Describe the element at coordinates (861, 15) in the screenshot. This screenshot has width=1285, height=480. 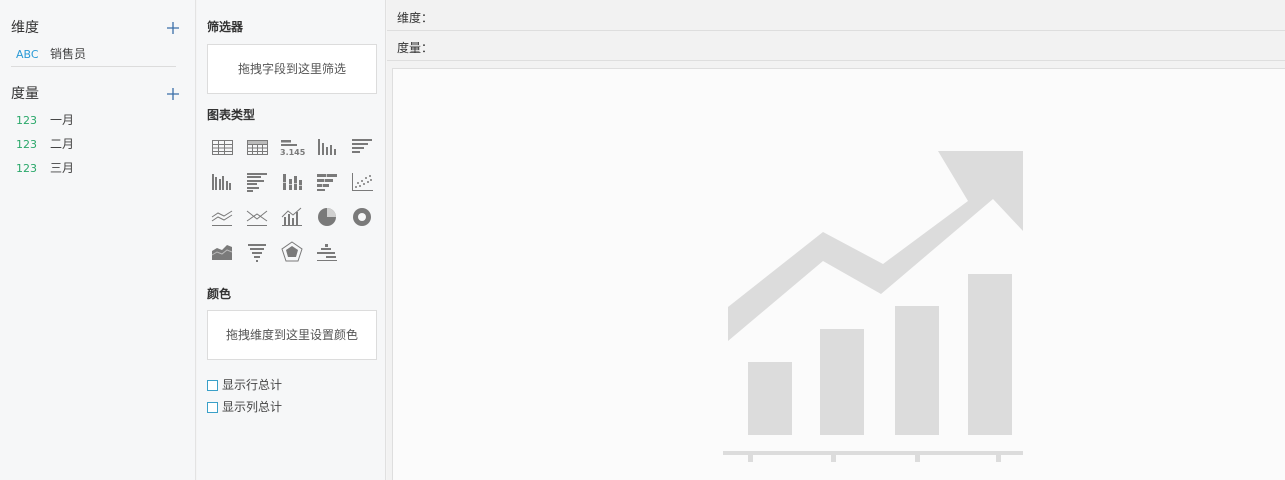
I see `dimension-shelf-dropzone` at that location.